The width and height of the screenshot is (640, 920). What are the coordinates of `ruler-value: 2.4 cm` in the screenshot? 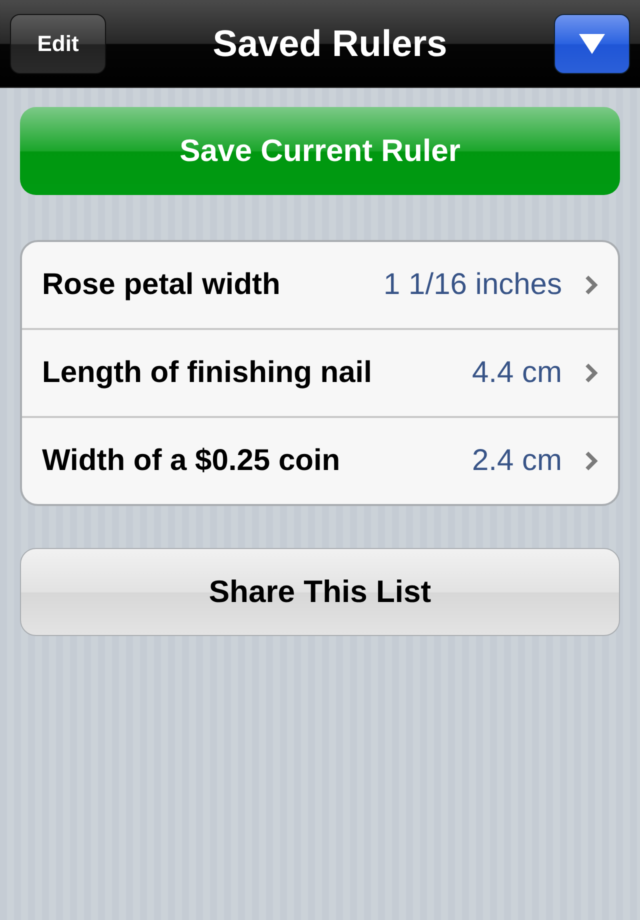 It's located at (517, 461).